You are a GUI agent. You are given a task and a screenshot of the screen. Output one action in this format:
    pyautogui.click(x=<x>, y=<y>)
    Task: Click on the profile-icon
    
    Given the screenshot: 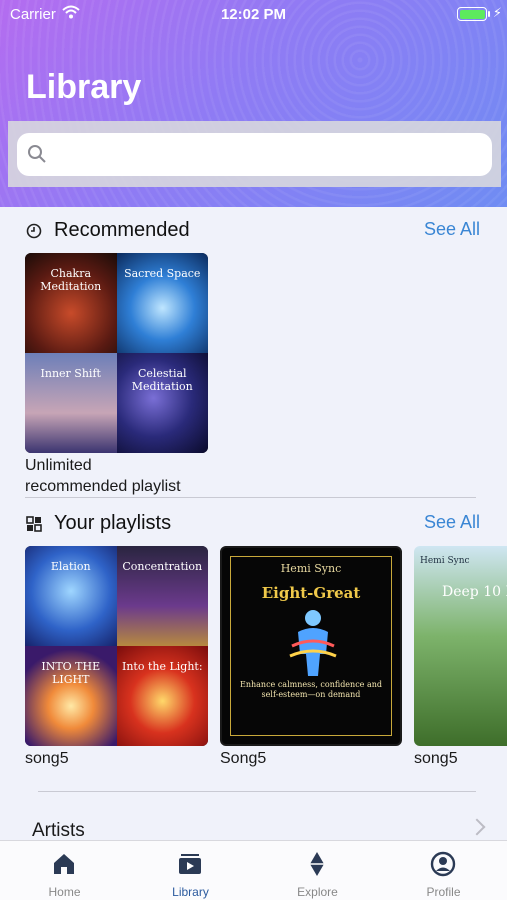 What is the action you would take?
    pyautogui.click(x=443, y=864)
    